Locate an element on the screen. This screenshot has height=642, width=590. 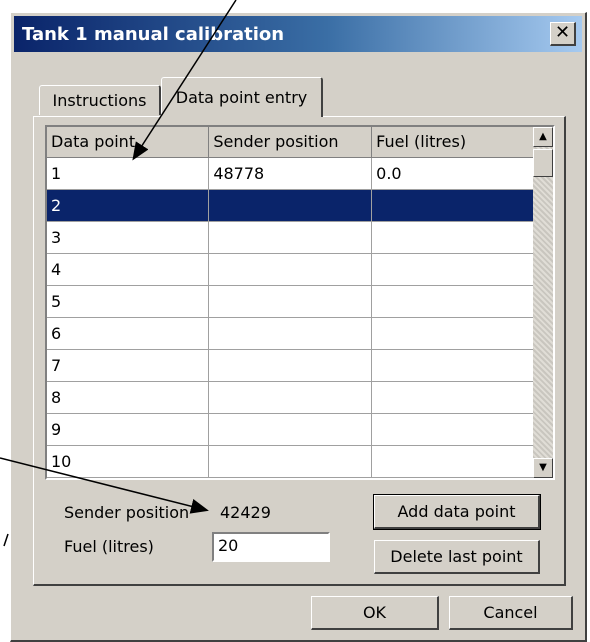
cell-data-point: 6 is located at coordinates (128, 333).